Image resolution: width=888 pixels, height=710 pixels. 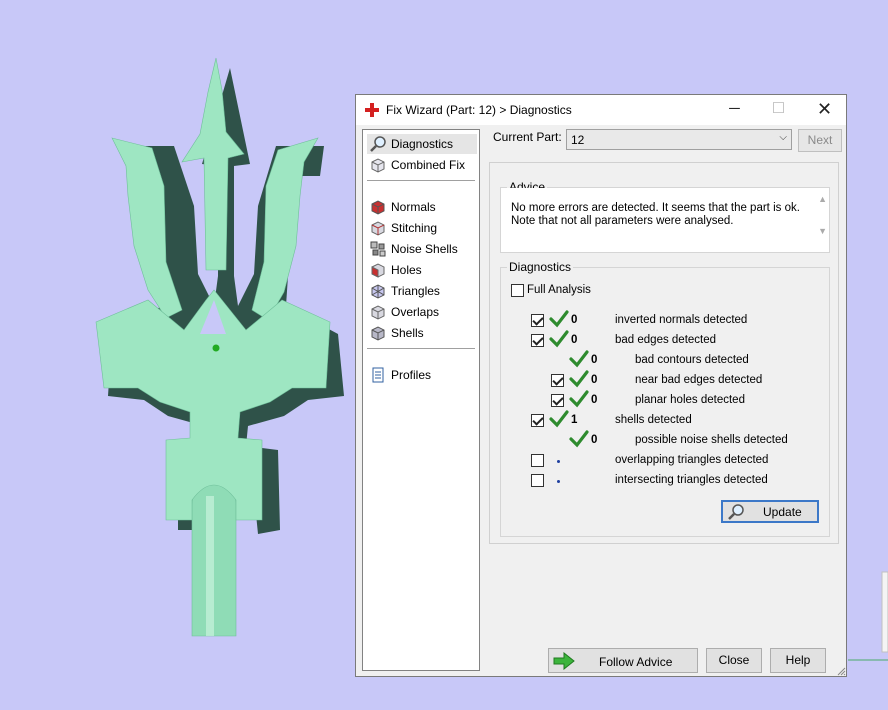 I want to click on planar-holes-checkbox, so click(x=557, y=400).